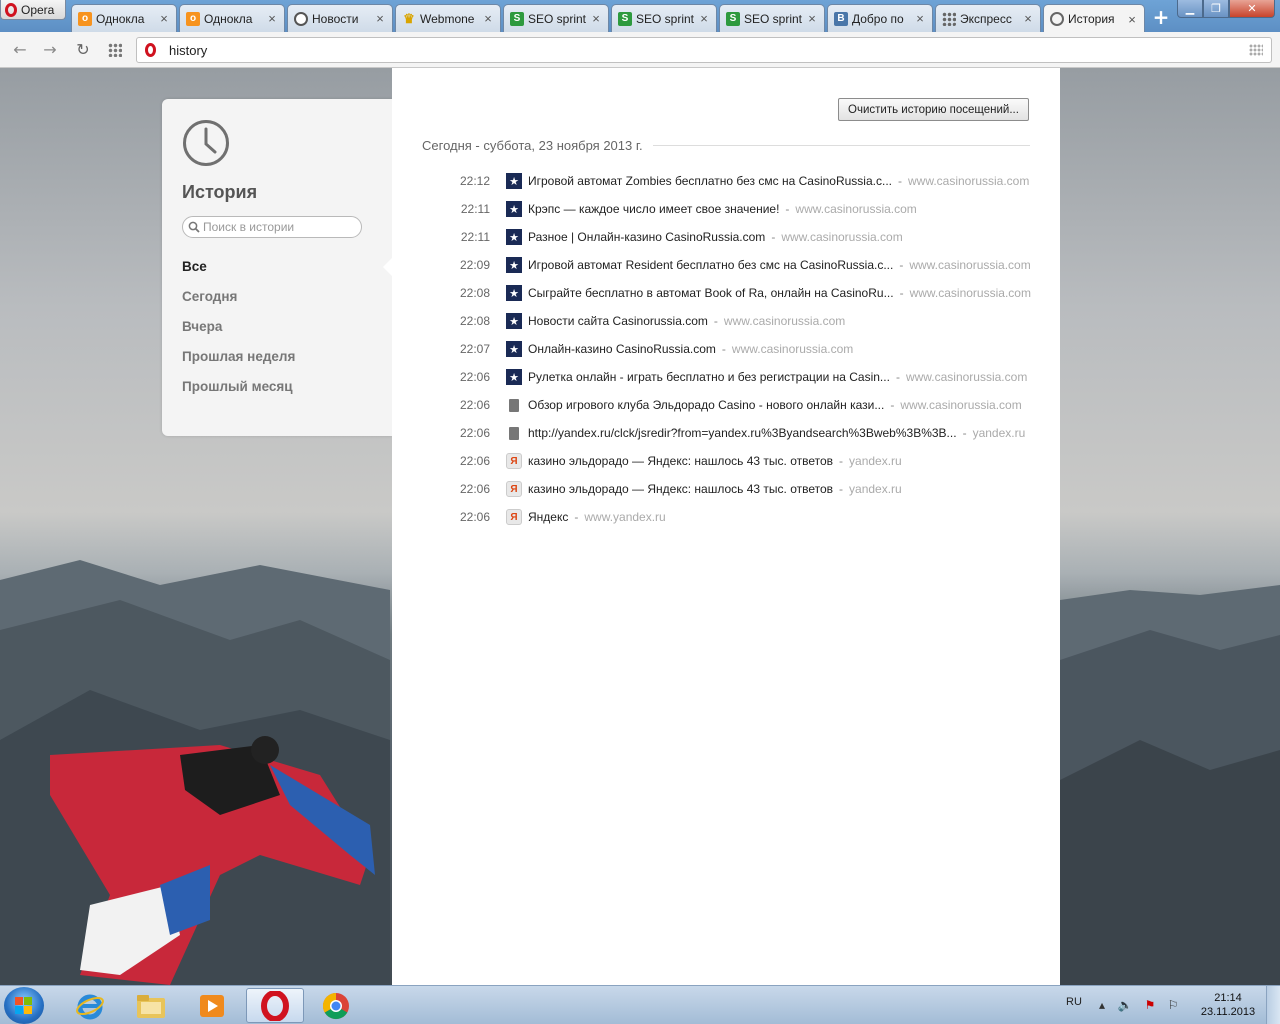 Image resolution: width=1280 pixels, height=1024 pixels. What do you see at coordinates (11, 9) in the screenshot?
I see `opera-logo-icon` at bounding box center [11, 9].